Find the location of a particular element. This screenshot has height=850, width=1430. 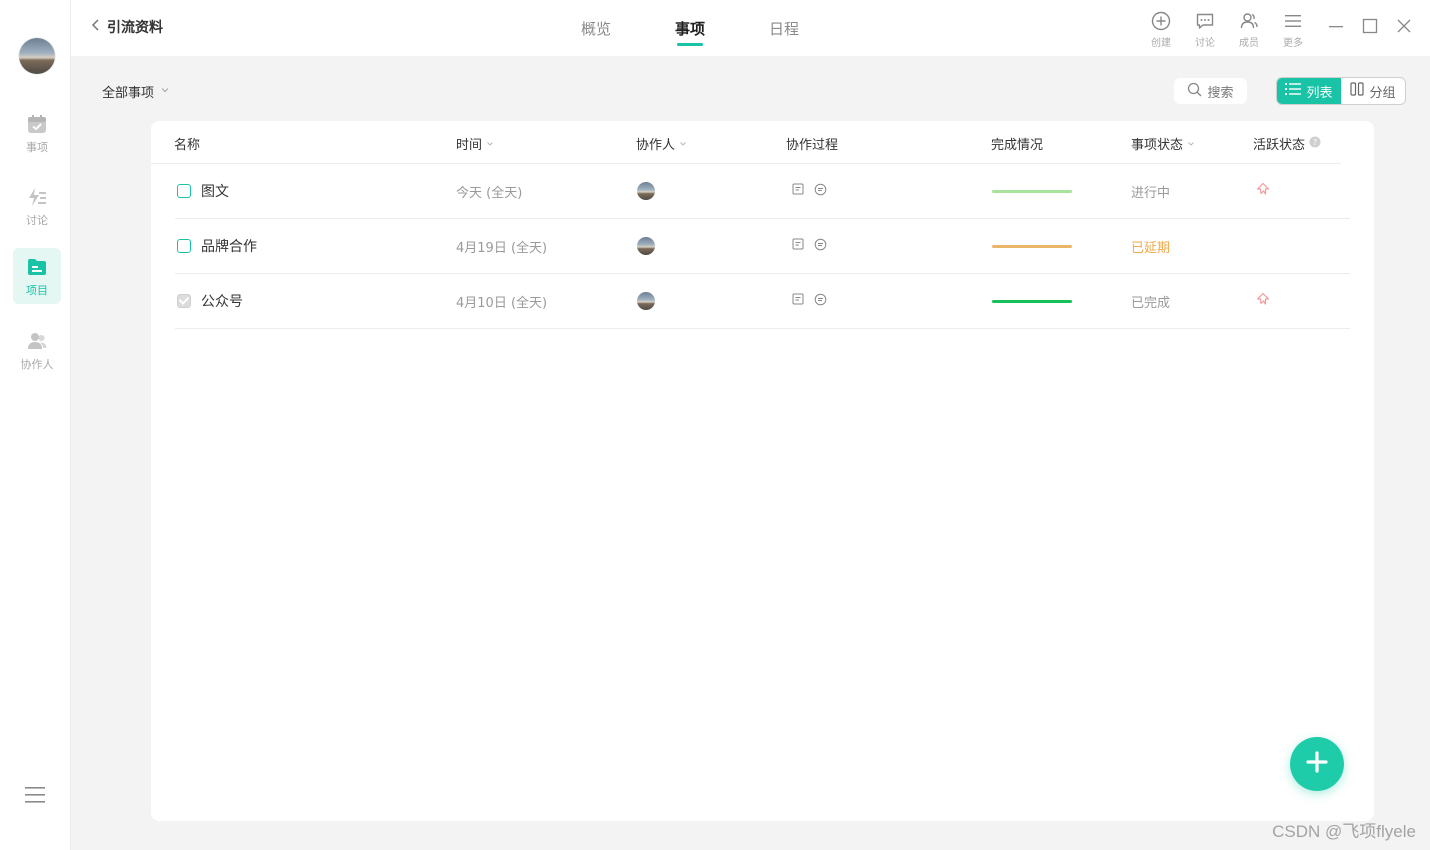

members-icon is located at coordinates (1249, 21).